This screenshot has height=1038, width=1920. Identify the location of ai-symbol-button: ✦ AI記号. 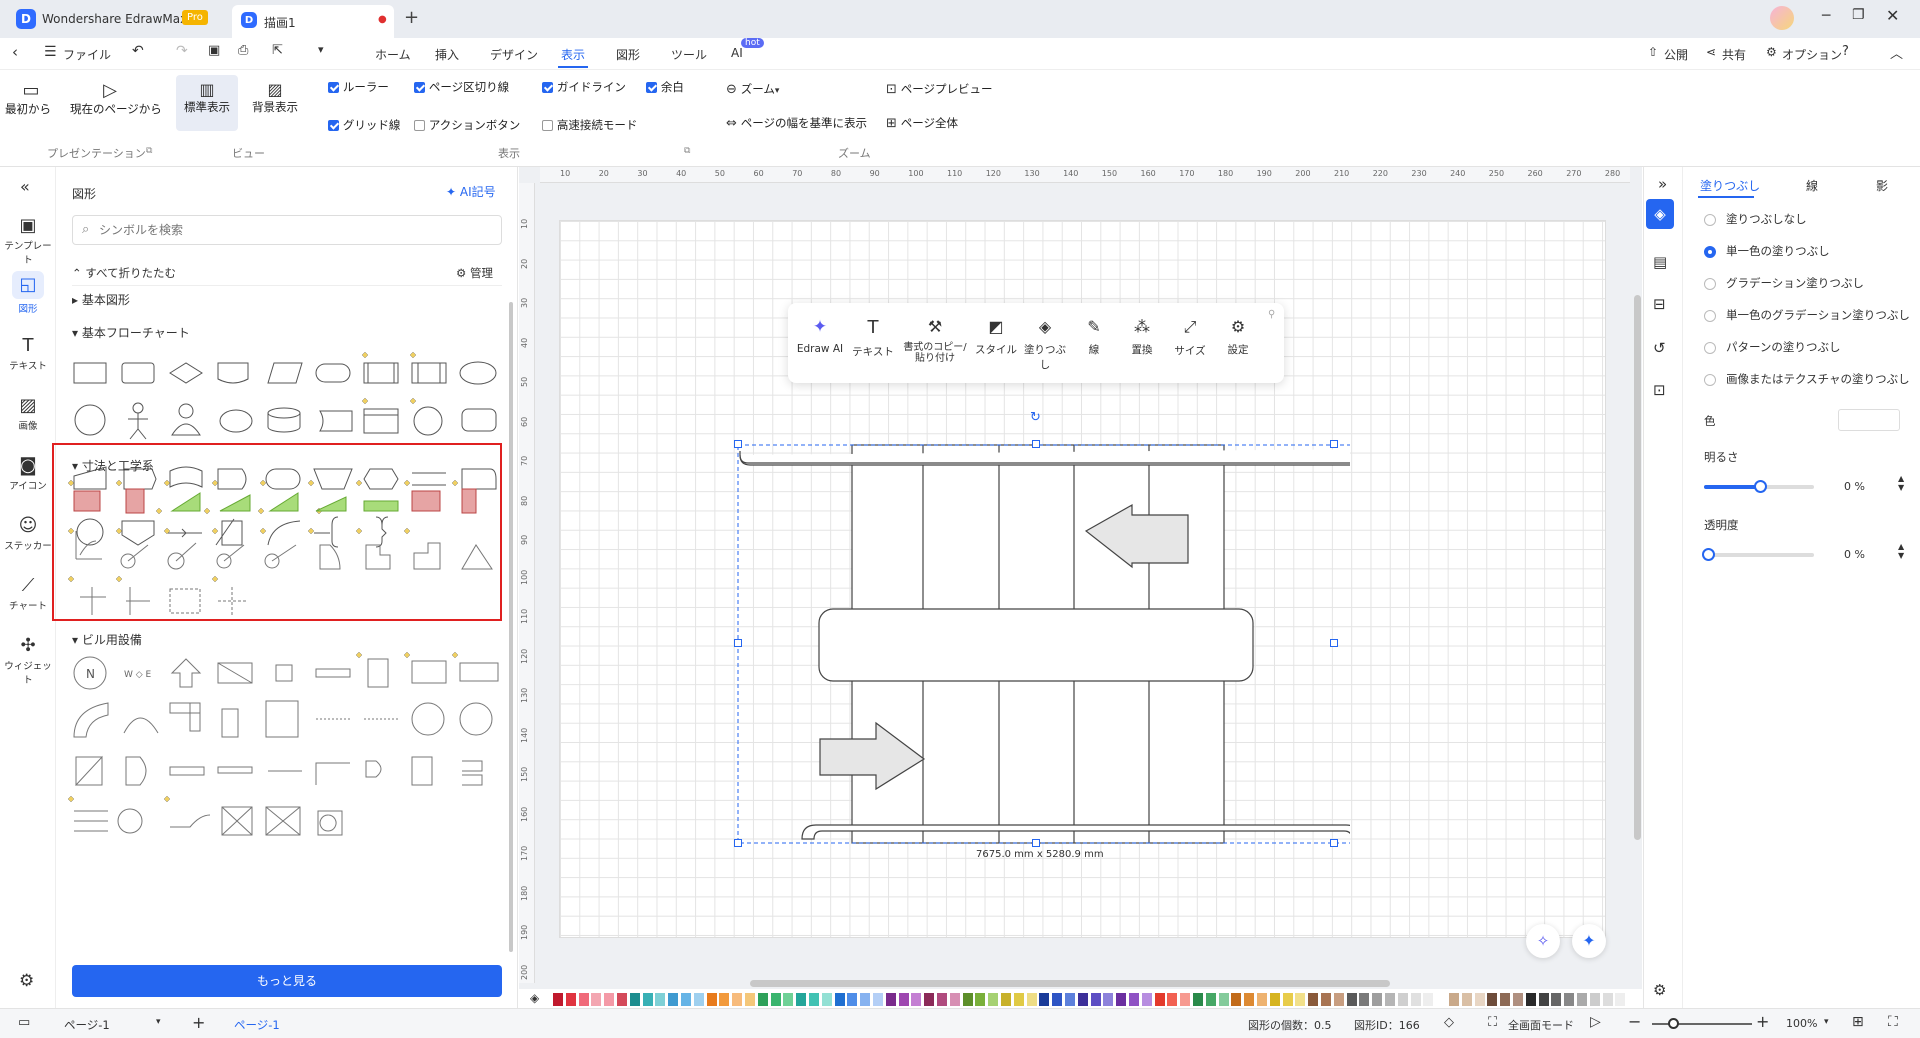
(471, 191).